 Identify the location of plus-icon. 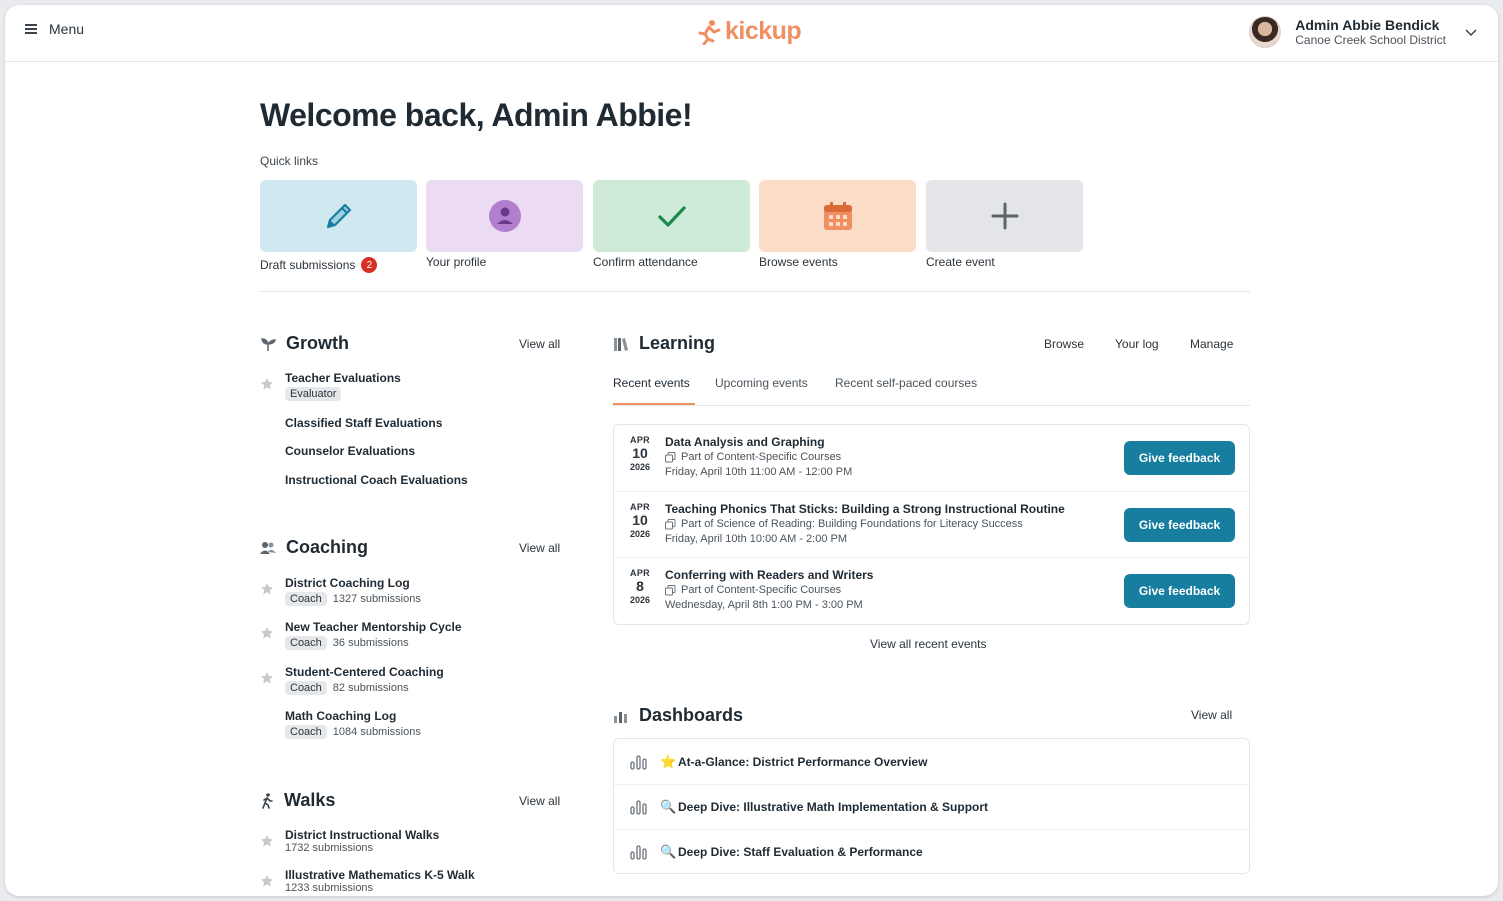
(1004, 216).